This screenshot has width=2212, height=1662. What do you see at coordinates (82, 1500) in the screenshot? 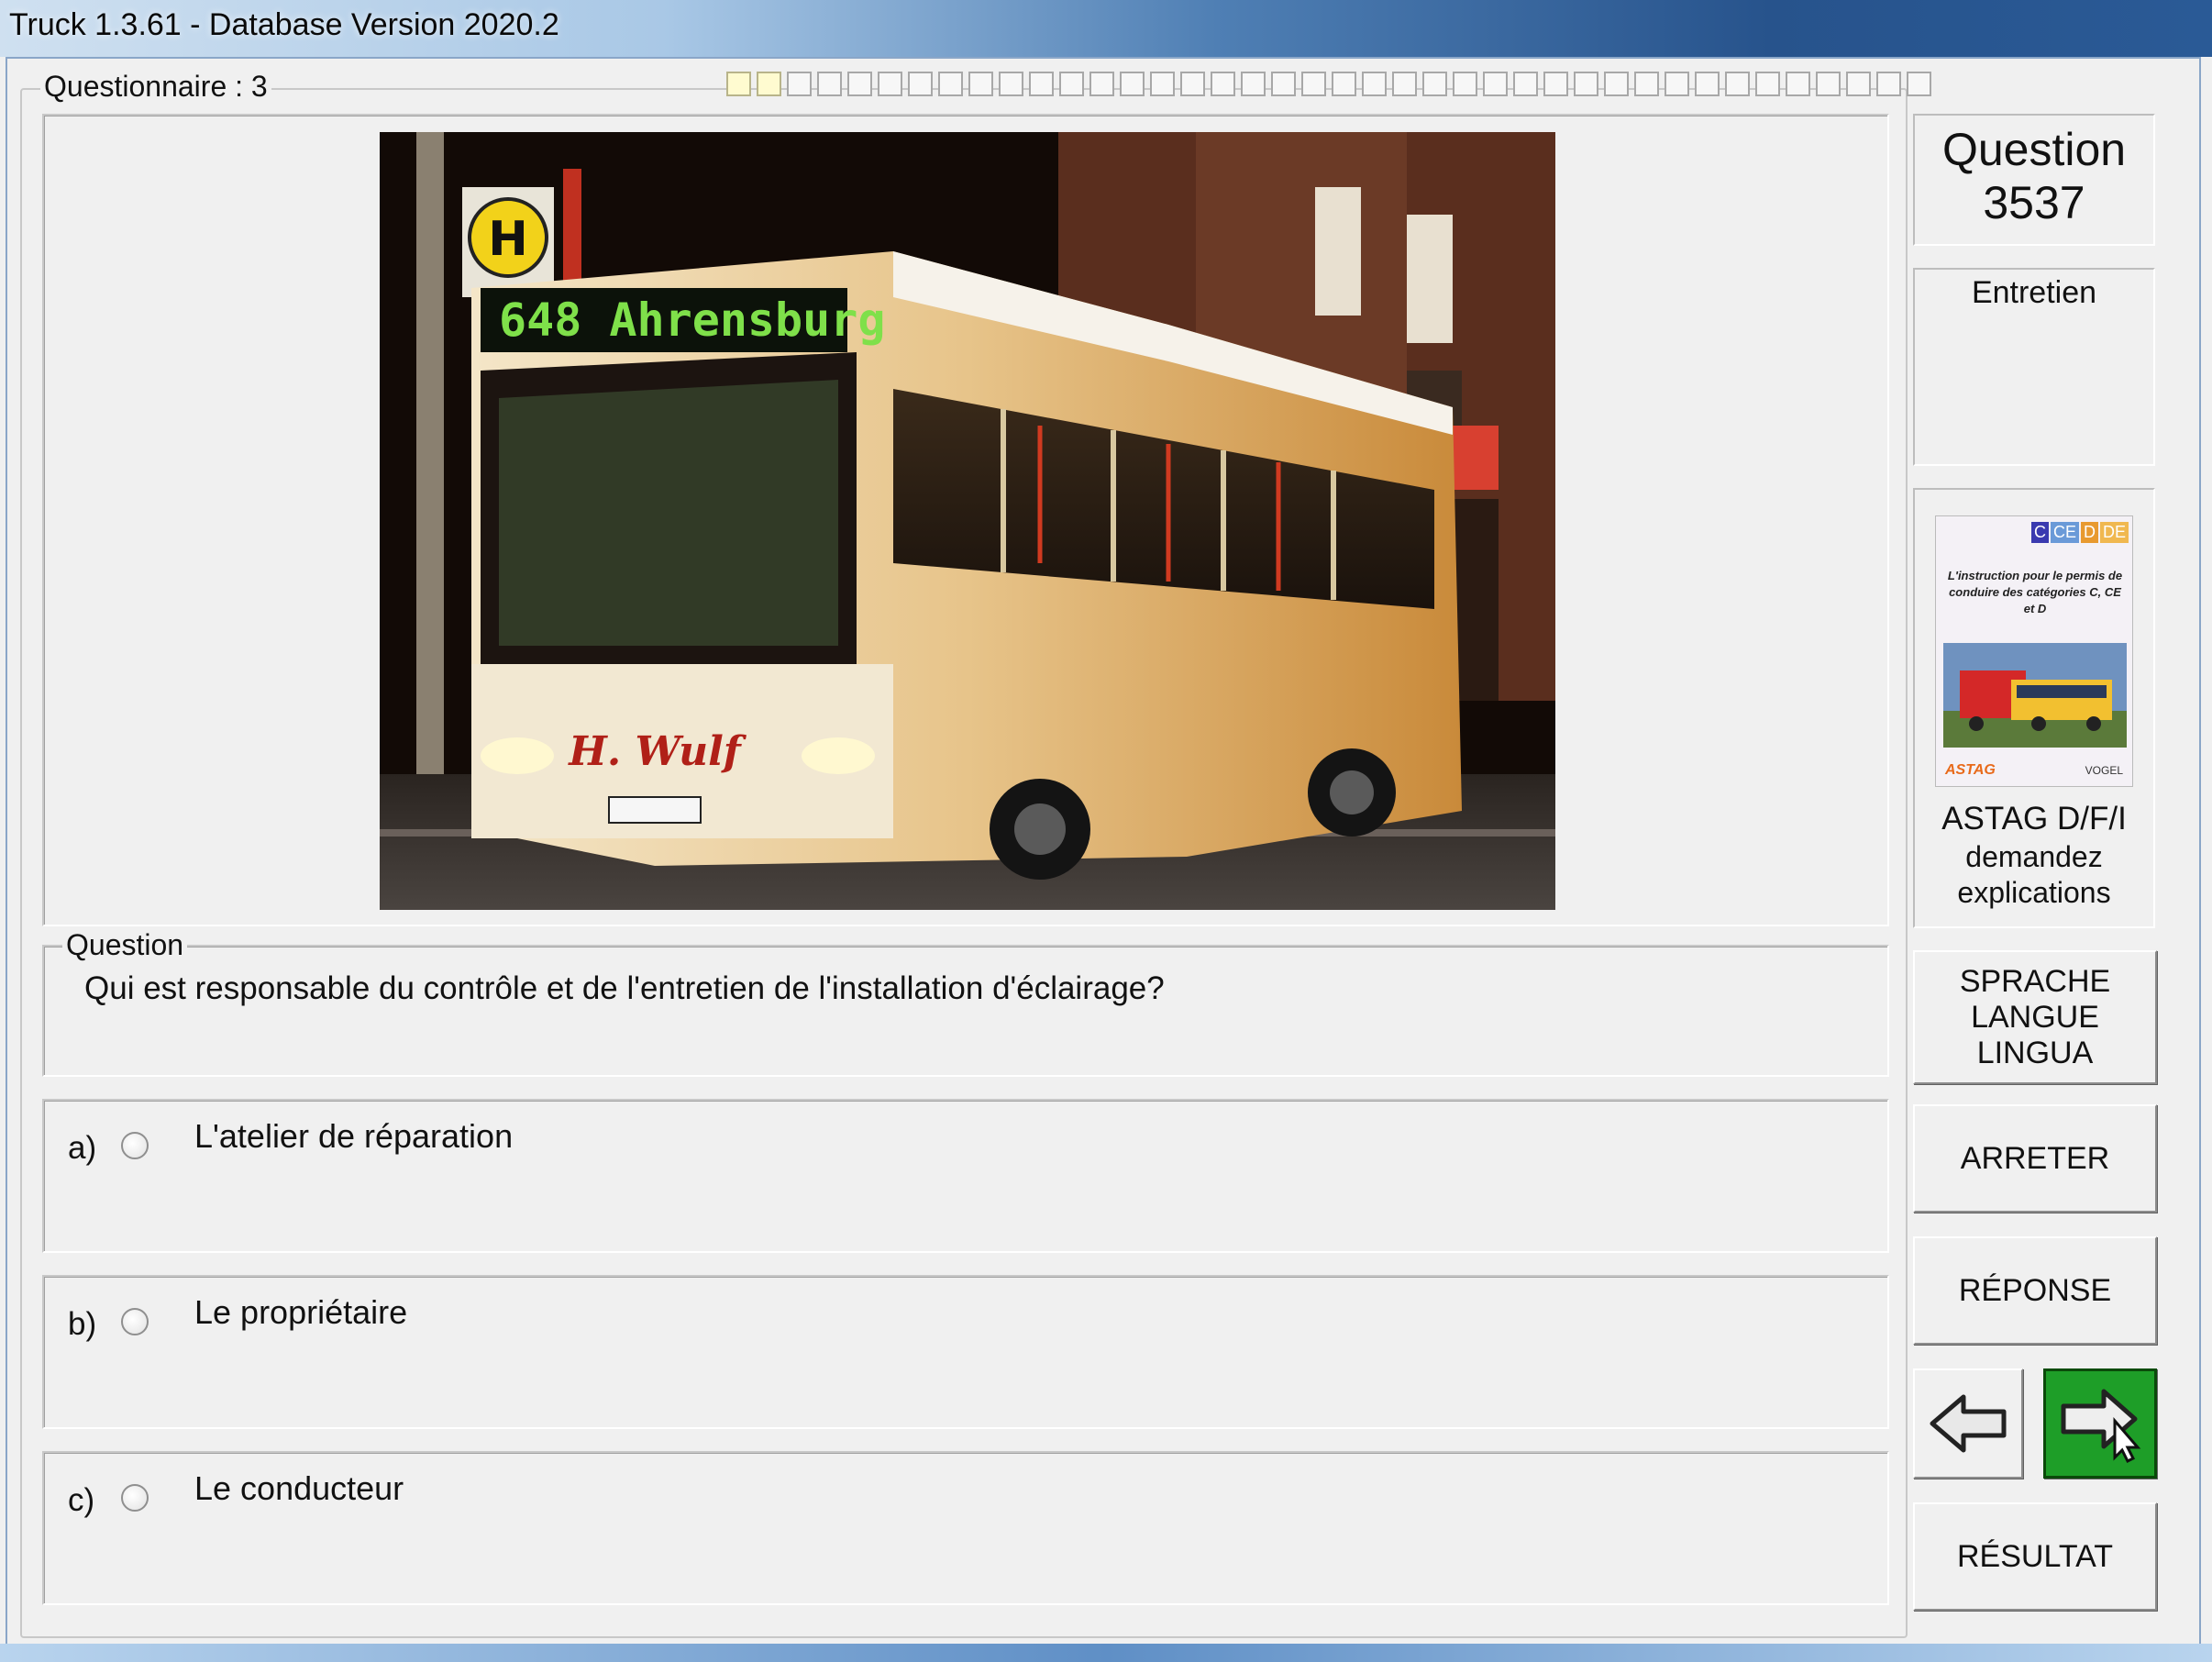
I see `answer-c-letter: c)` at bounding box center [82, 1500].